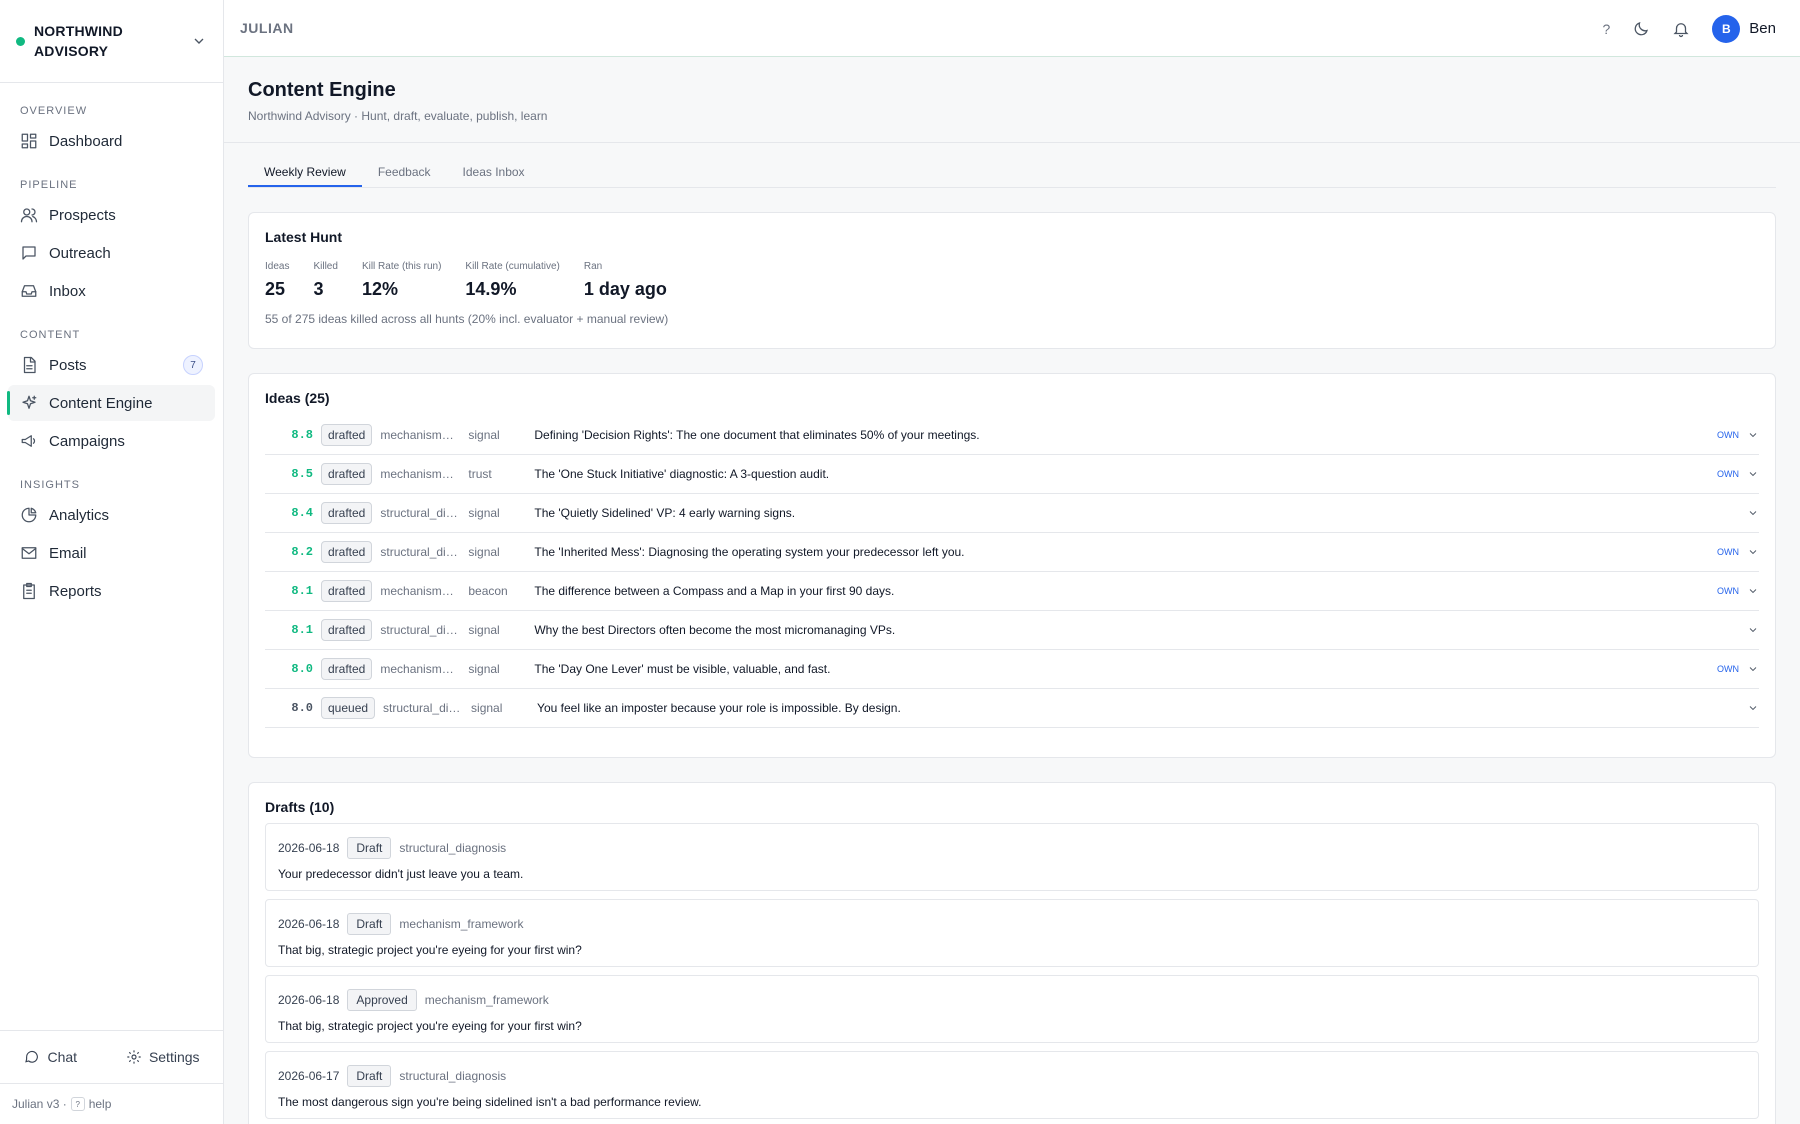 The width and height of the screenshot is (1800, 1124). What do you see at coordinates (325, 266) in the screenshot?
I see `stat-label: Killed` at bounding box center [325, 266].